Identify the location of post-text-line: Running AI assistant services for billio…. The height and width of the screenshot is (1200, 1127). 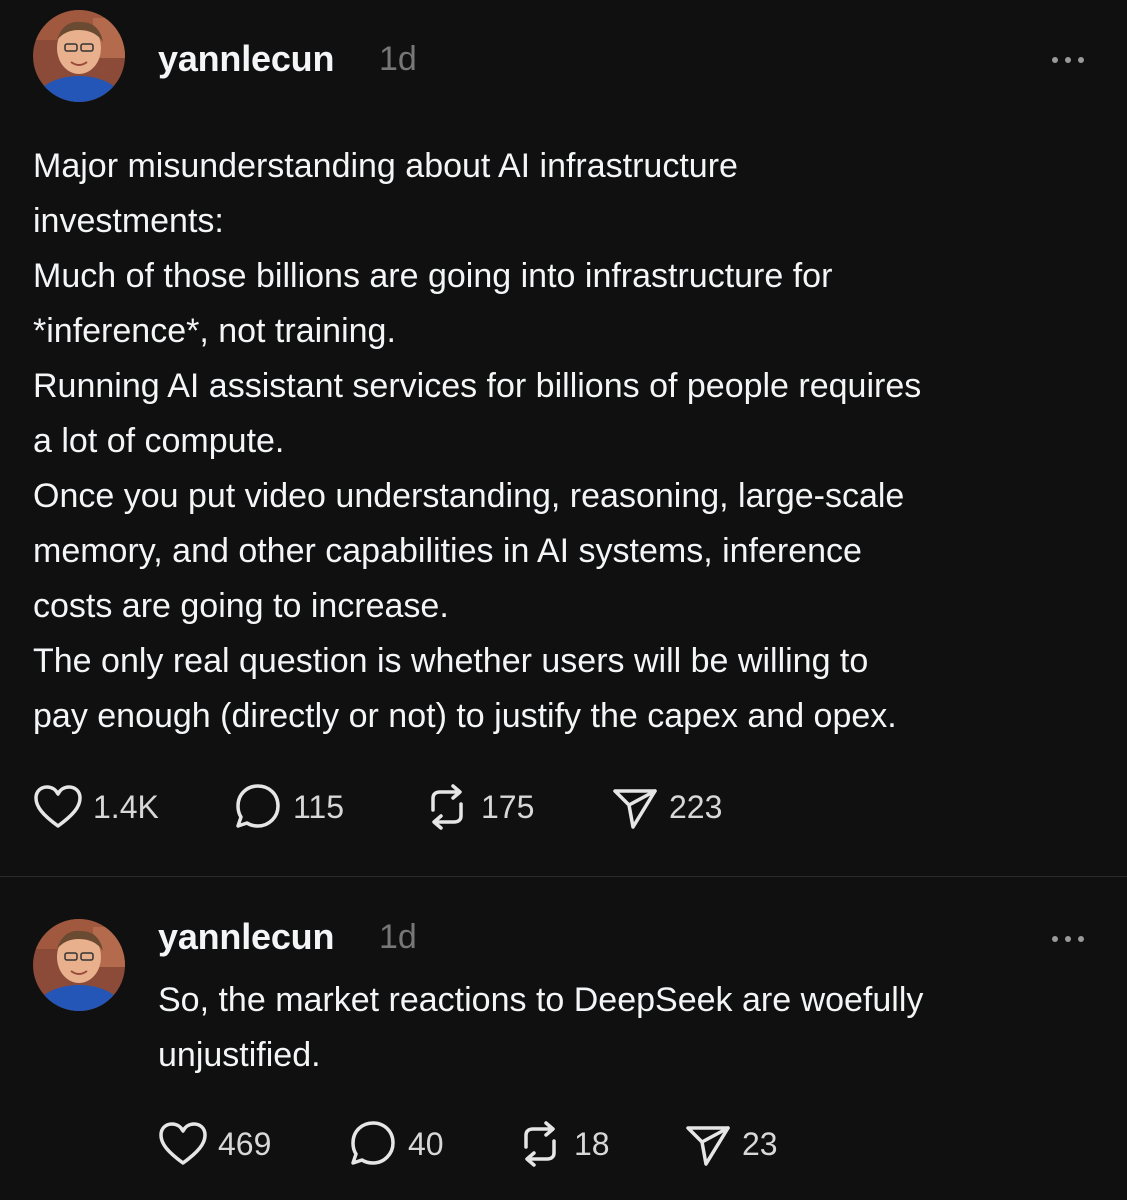
(477, 386).